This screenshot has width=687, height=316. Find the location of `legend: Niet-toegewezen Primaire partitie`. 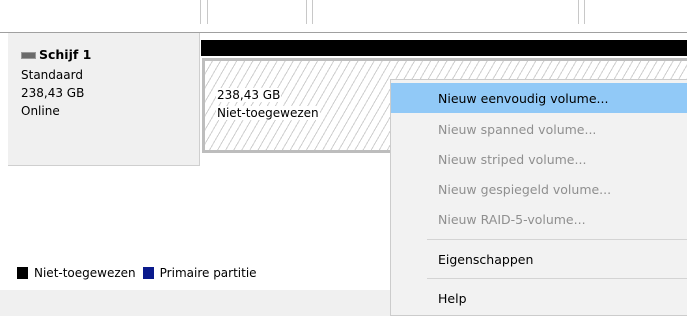

legend: Niet-toegewezen Primaire partitie is located at coordinates (195, 273).